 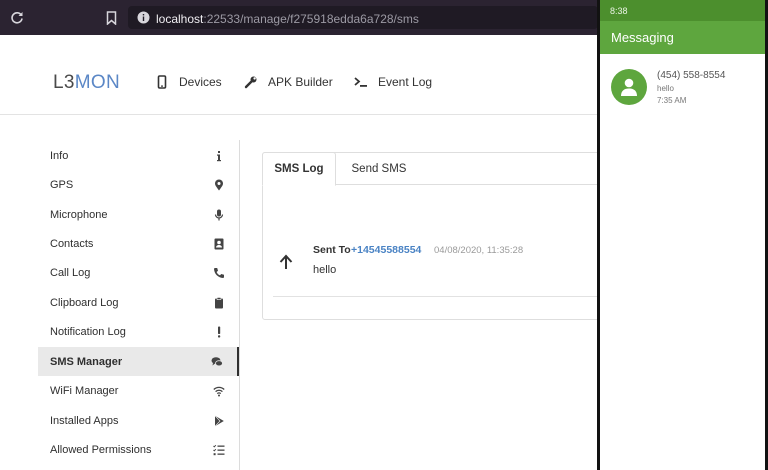 What do you see at coordinates (138, 331) in the screenshot?
I see `sidebar-item-notification-log: Notification Log` at bounding box center [138, 331].